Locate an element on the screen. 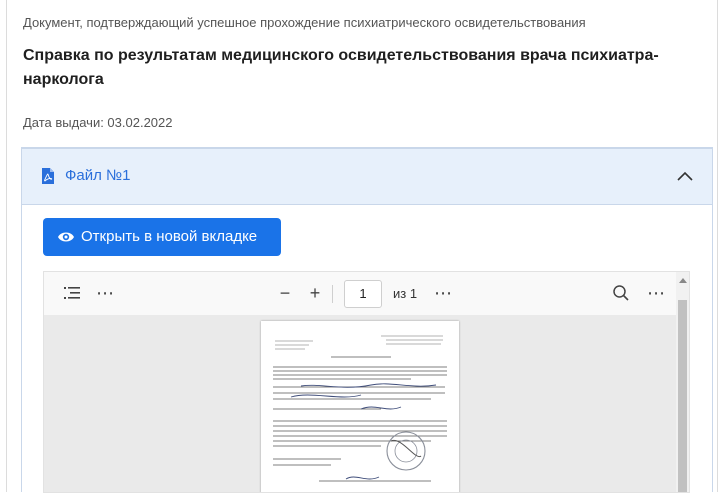  search-icon is located at coordinates (621, 293).